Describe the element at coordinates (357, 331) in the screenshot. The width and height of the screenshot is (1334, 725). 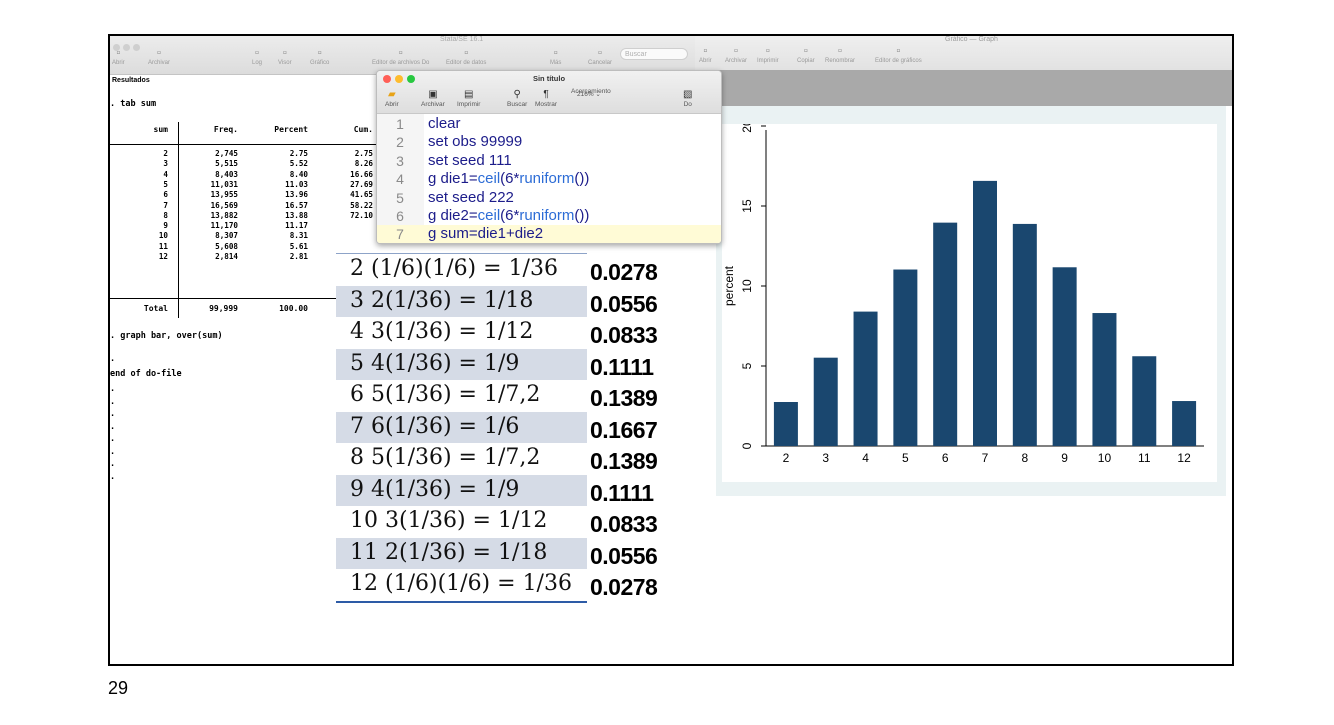
I see `sum-value: 4` at that location.